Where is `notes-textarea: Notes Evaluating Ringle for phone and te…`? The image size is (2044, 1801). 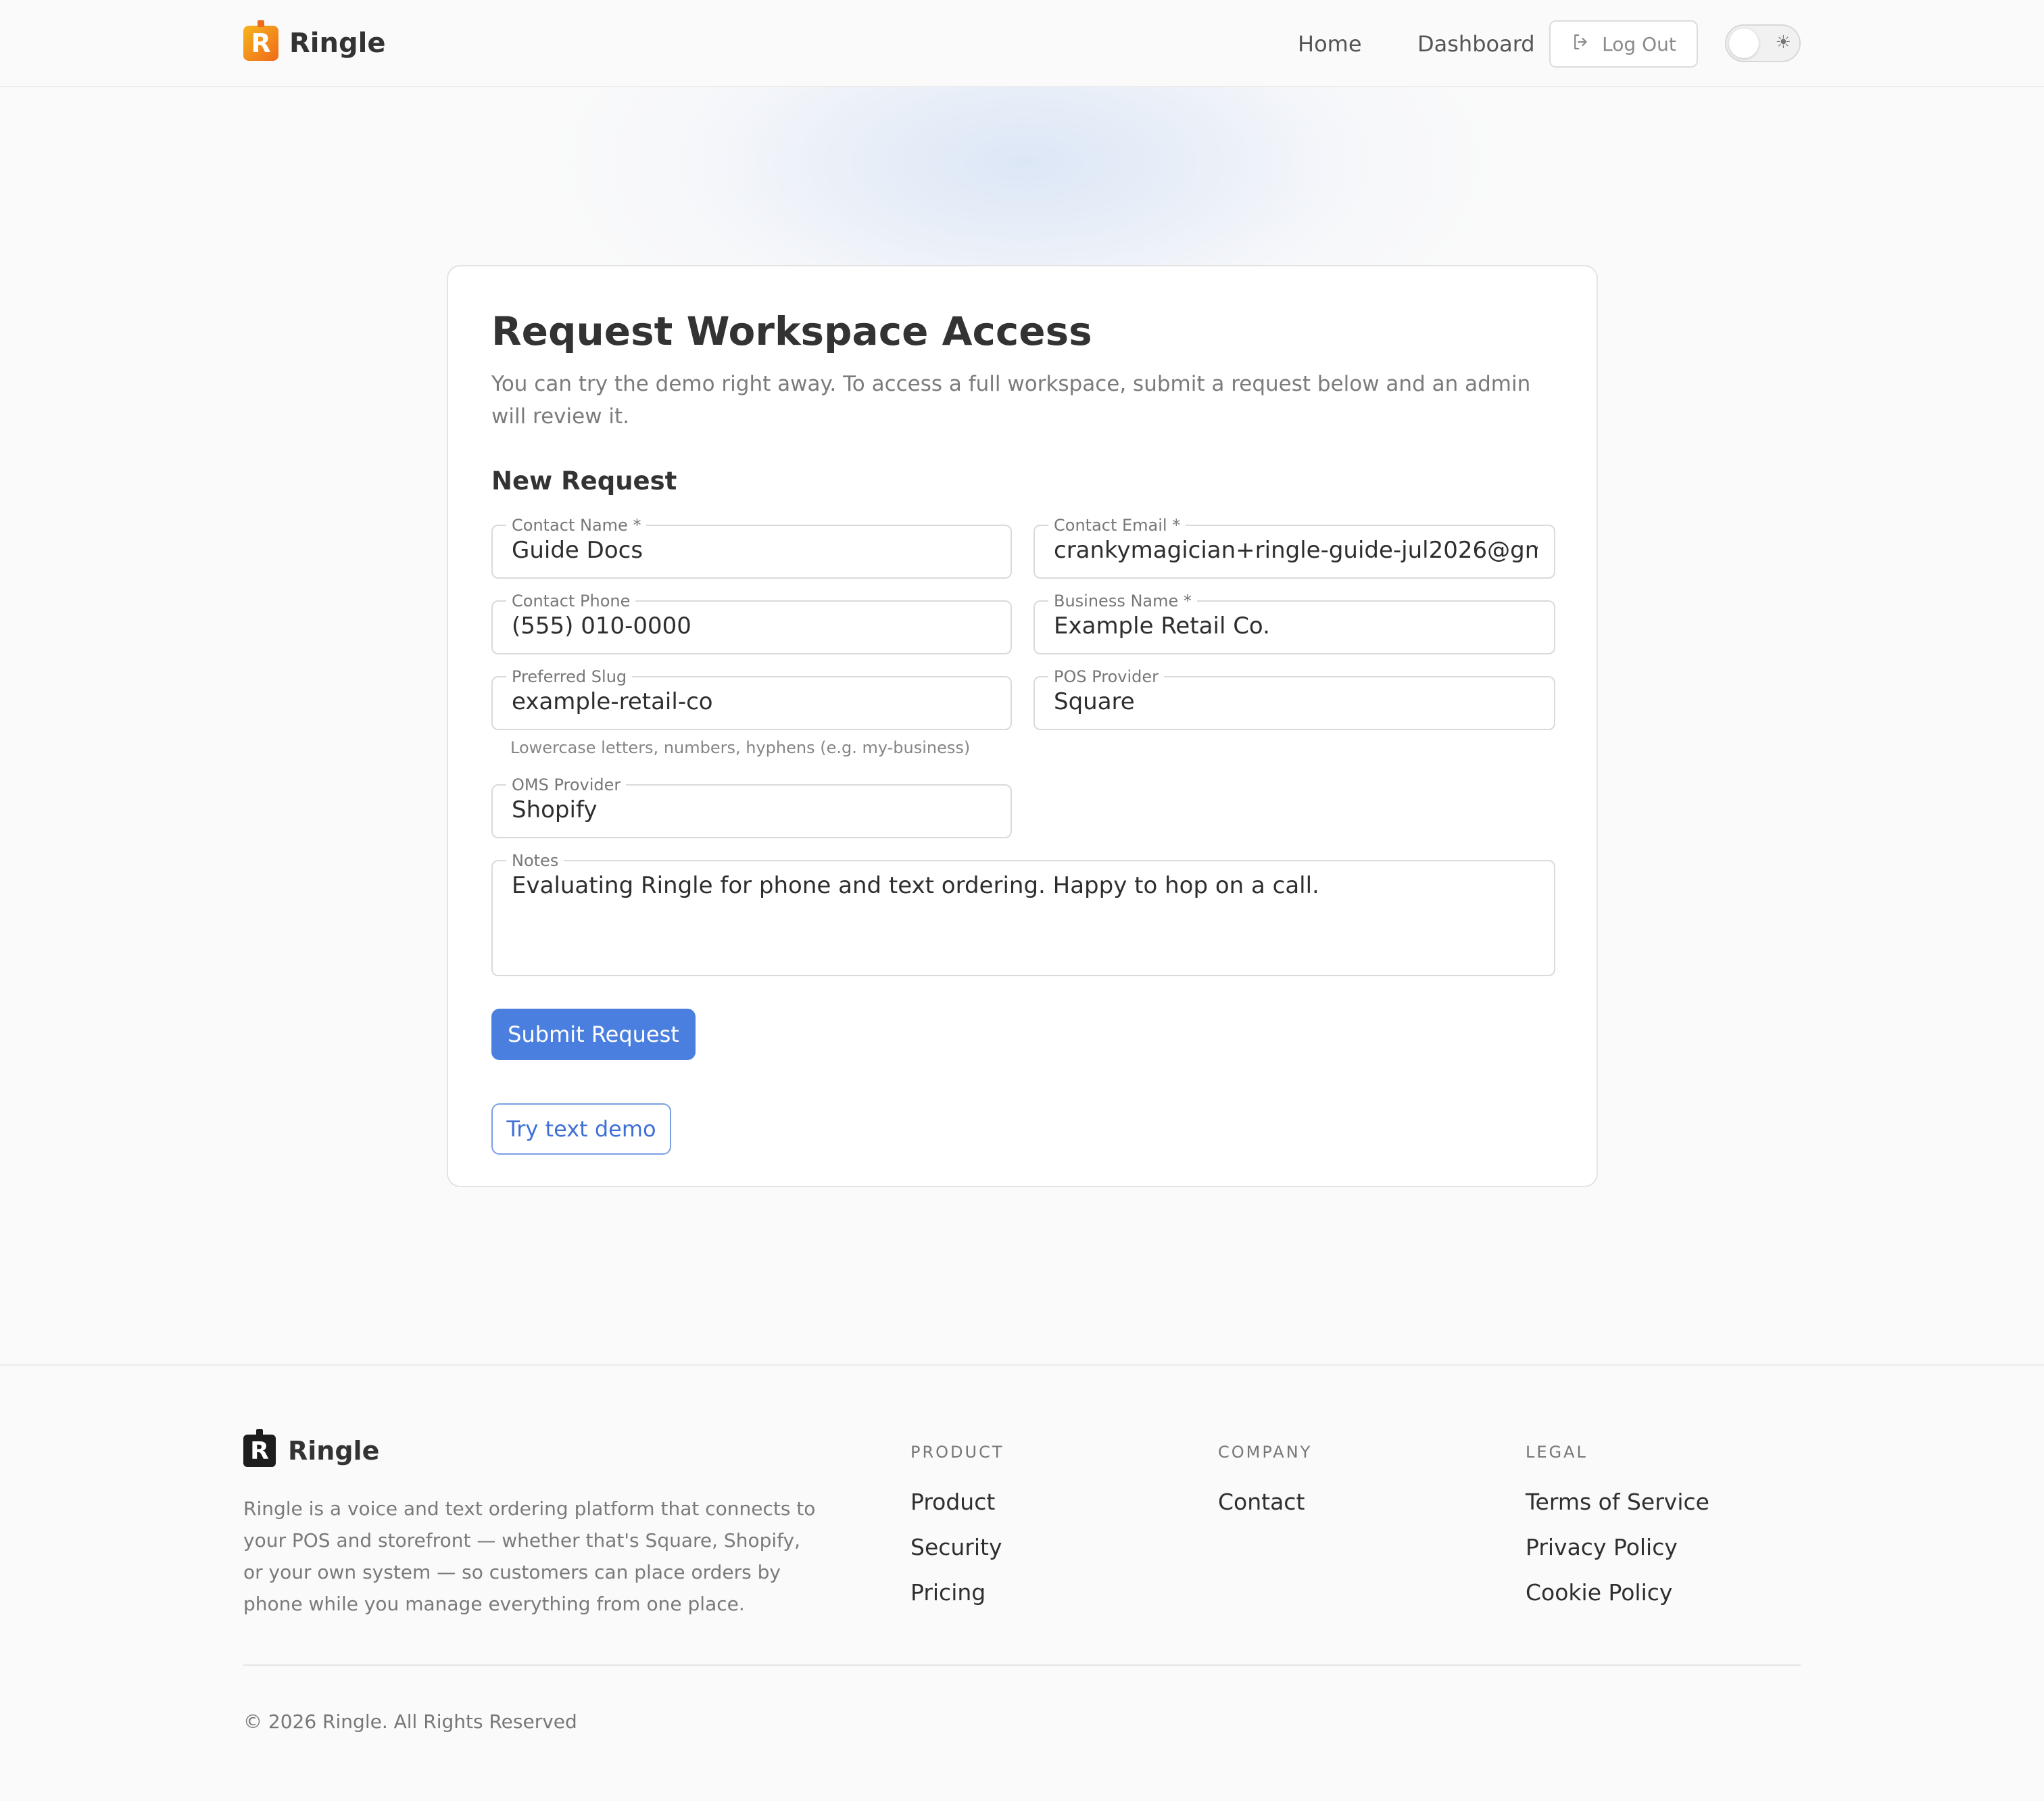 notes-textarea: Notes Evaluating Ringle for phone and te… is located at coordinates (1023, 914).